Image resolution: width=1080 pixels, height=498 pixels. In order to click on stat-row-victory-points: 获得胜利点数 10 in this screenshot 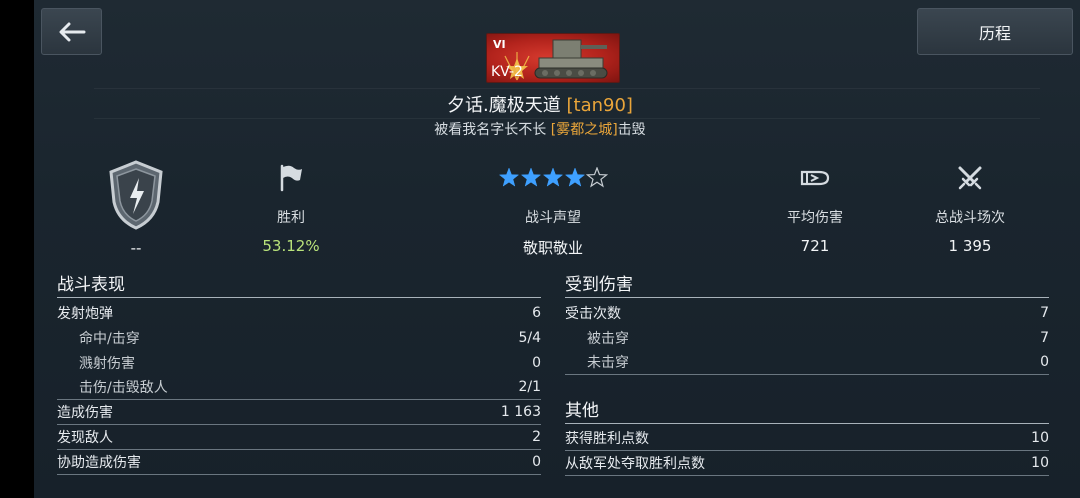, I will do `click(807, 438)`.